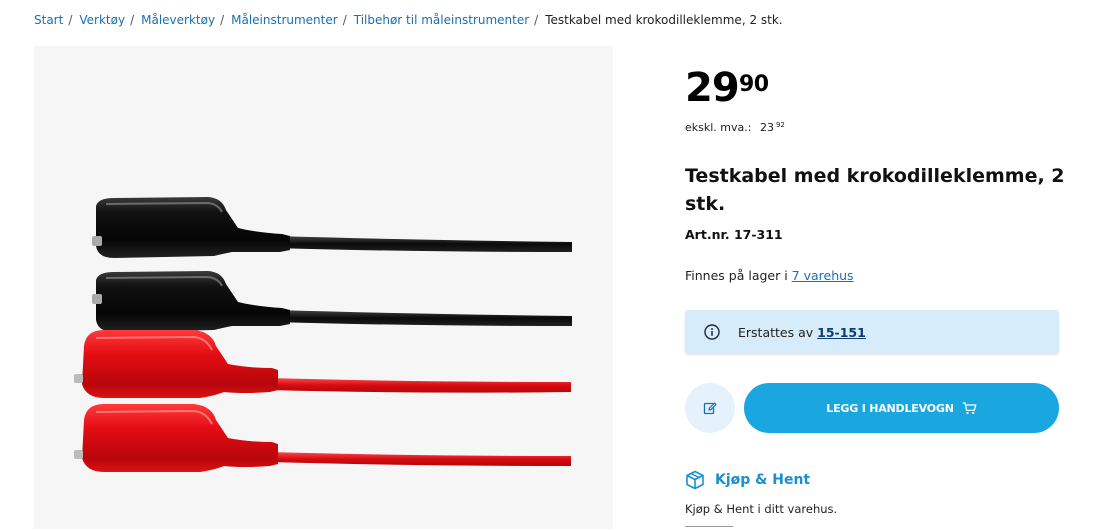 The image size is (1110, 529). What do you see at coordinates (890, 408) in the screenshot?
I see `add-to-cart-label: LEGG I HANDLEVOGN` at bounding box center [890, 408].